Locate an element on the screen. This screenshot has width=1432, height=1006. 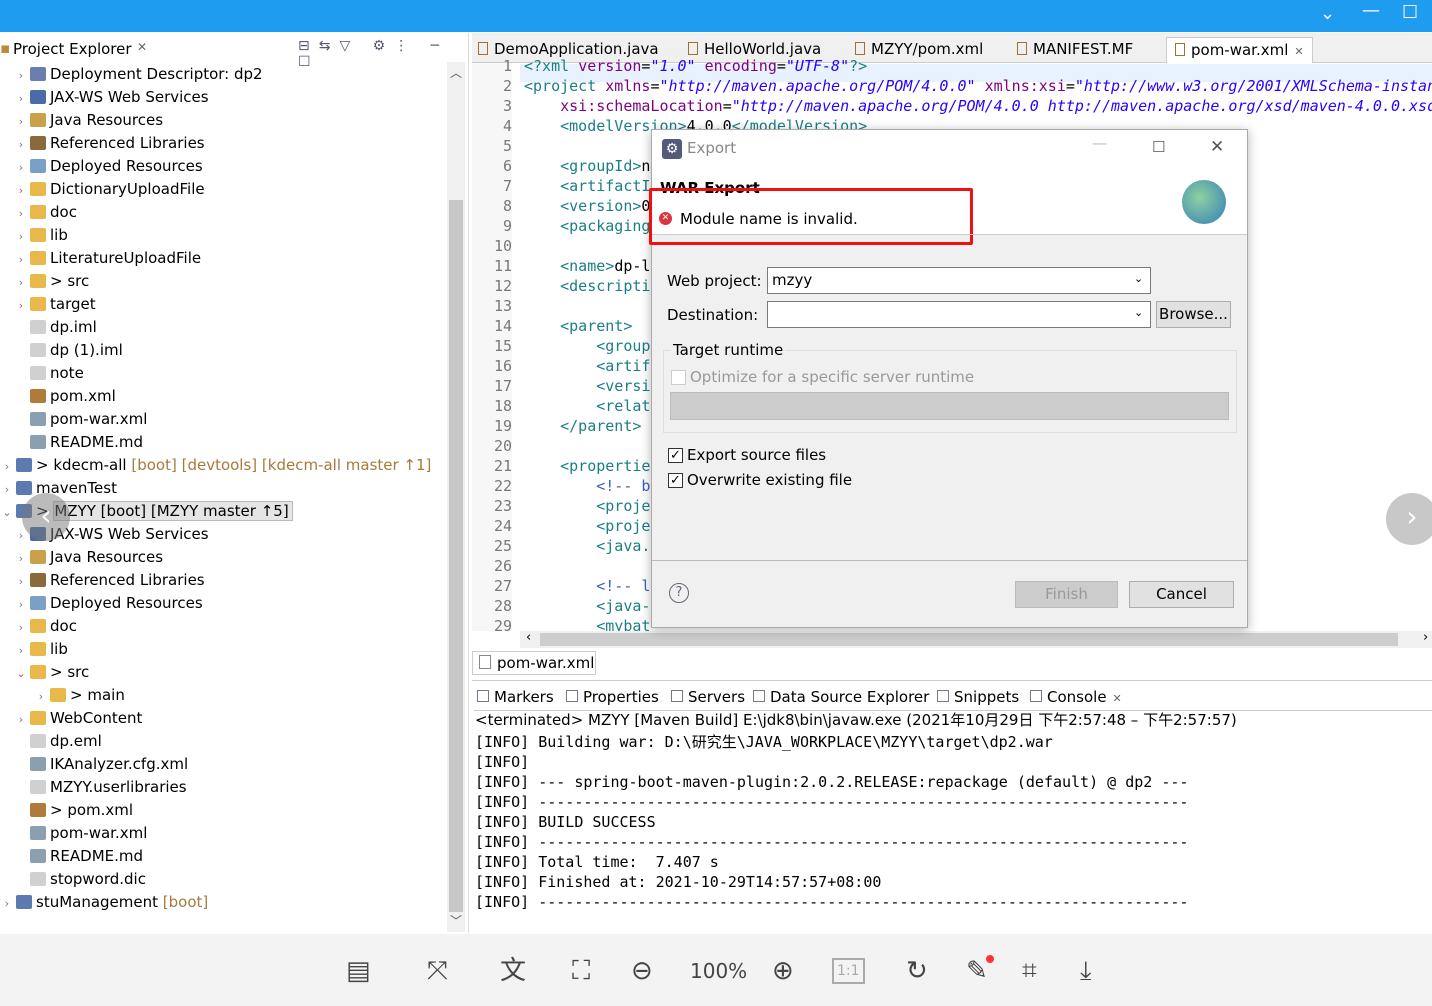
tree-item: dp.iml is located at coordinates (55, 327).